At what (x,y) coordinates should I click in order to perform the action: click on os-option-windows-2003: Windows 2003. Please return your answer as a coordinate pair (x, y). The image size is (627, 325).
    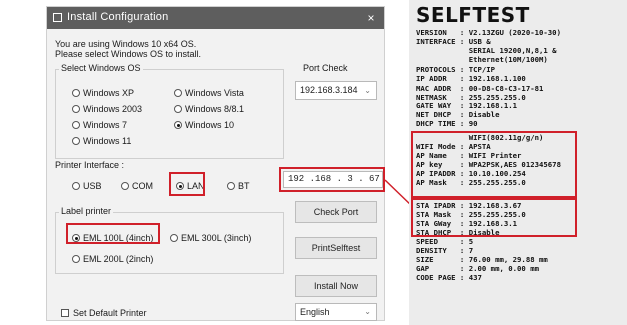
    Looking at the image, I should click on (107, 109).